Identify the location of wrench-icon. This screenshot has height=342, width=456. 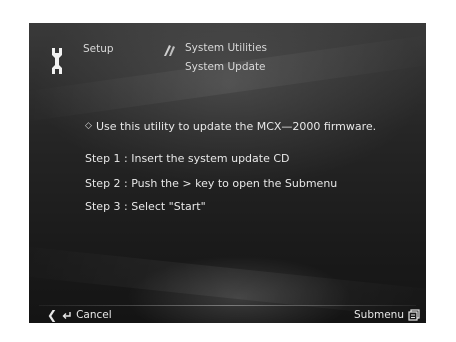
(57, 61).